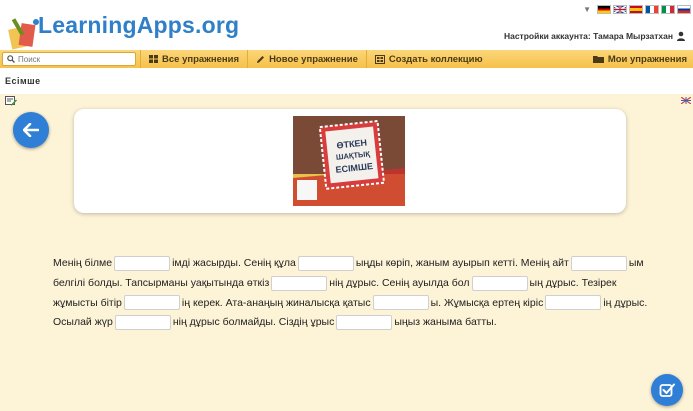  What do you see at coordinates (201, 59) in the screenshot?
I see `nav-all-exercises-label: Все упражнения` at bounding box center [201, 59].